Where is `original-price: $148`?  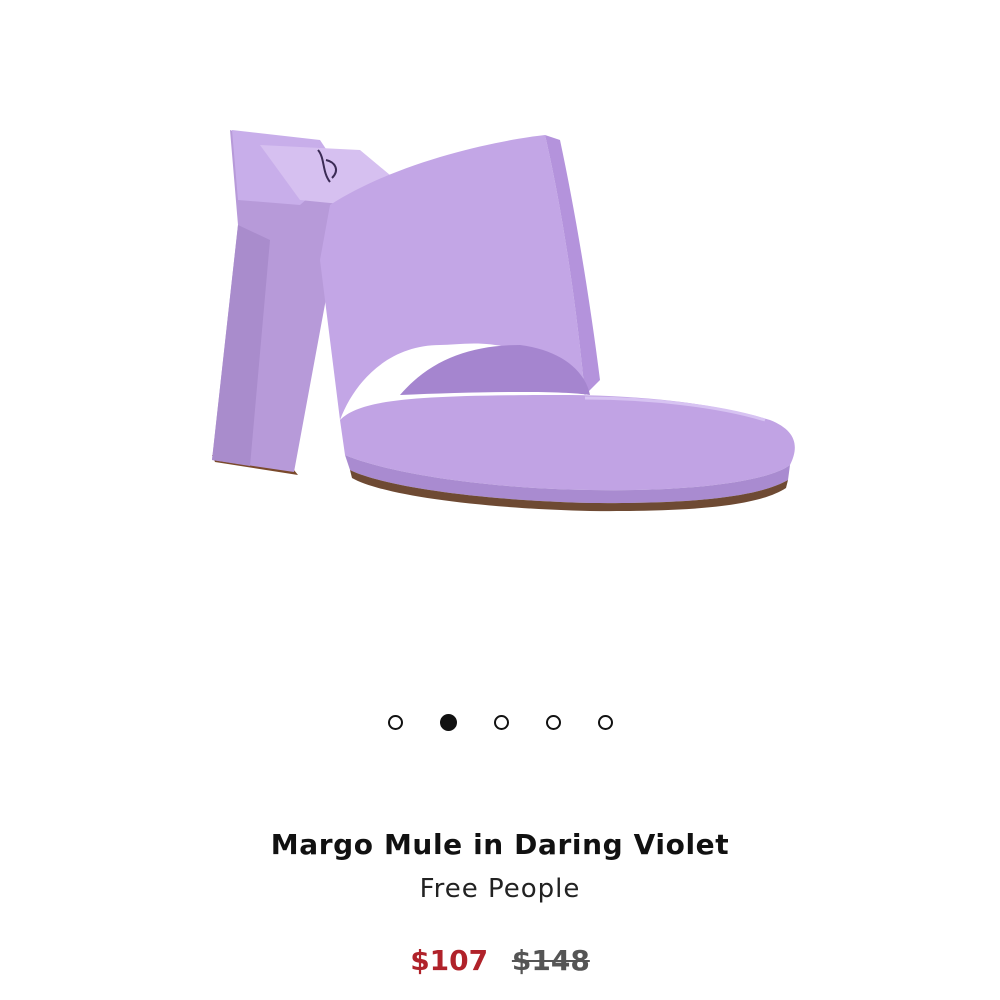 original-price: $148 is located at coordinates (550, 960).